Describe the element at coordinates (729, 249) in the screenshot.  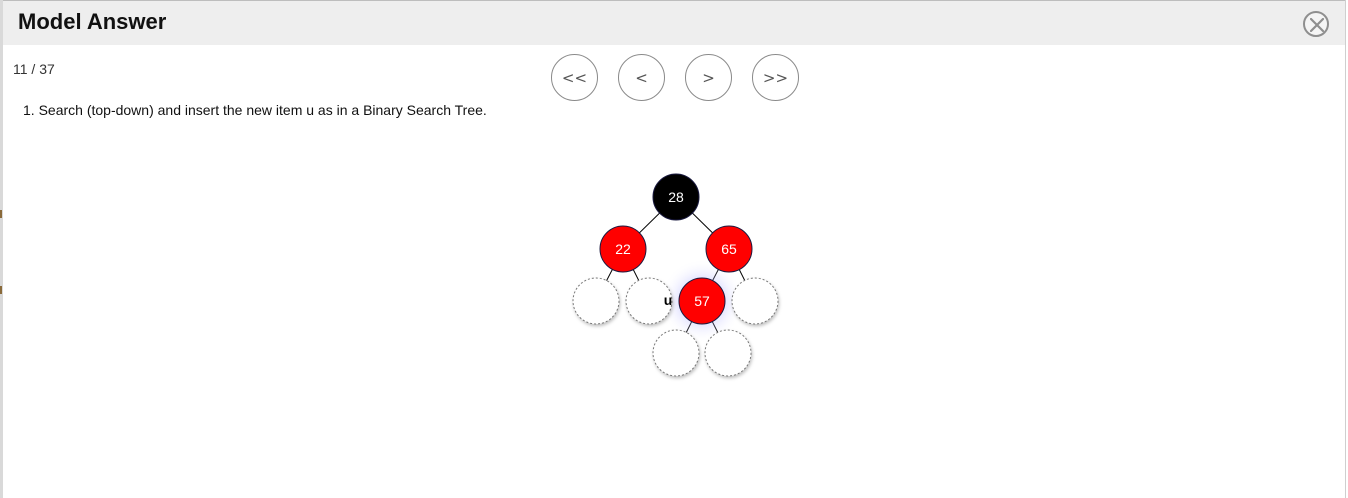
I see `node-label: 65` at that location.